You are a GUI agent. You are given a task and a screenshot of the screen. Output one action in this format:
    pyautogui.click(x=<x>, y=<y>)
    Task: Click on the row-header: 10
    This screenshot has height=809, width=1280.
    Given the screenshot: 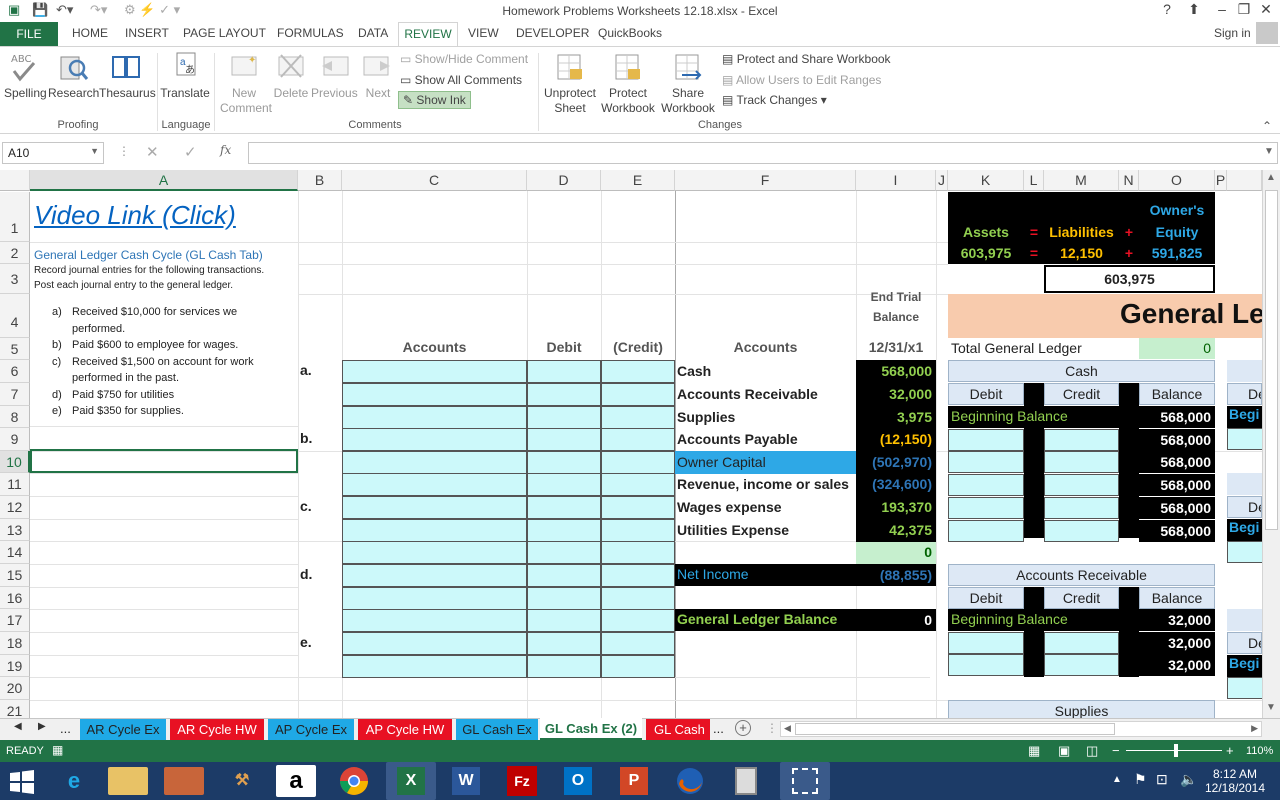 What is the action you would take?
    pyautogui.click(x=15, y=462)
    